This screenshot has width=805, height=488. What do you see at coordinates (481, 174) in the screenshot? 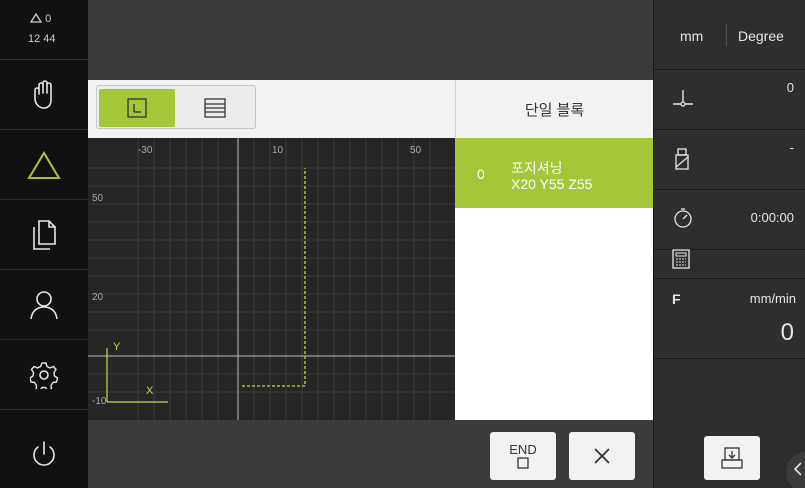
I see `block-number: 0` at bounding box center [481, 174].